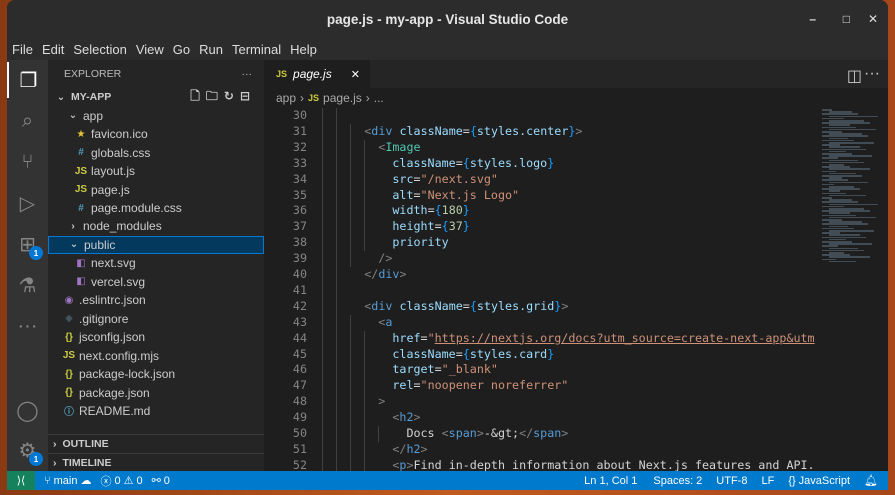 The width and height of the screenshot is (895, 495). I want to click on problems-status: ⓧ 0 ⚠ 0, so click(121, 481).